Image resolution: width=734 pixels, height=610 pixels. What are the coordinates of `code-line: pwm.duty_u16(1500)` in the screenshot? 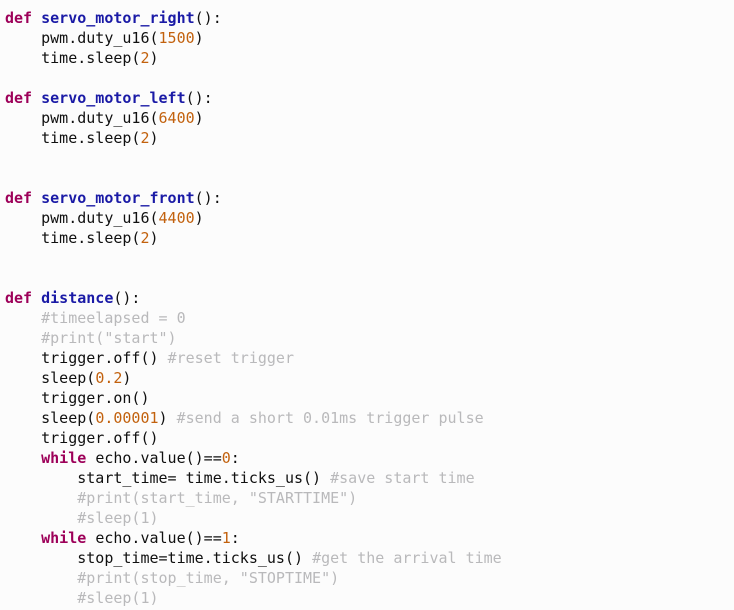 It's located at (367, 38).